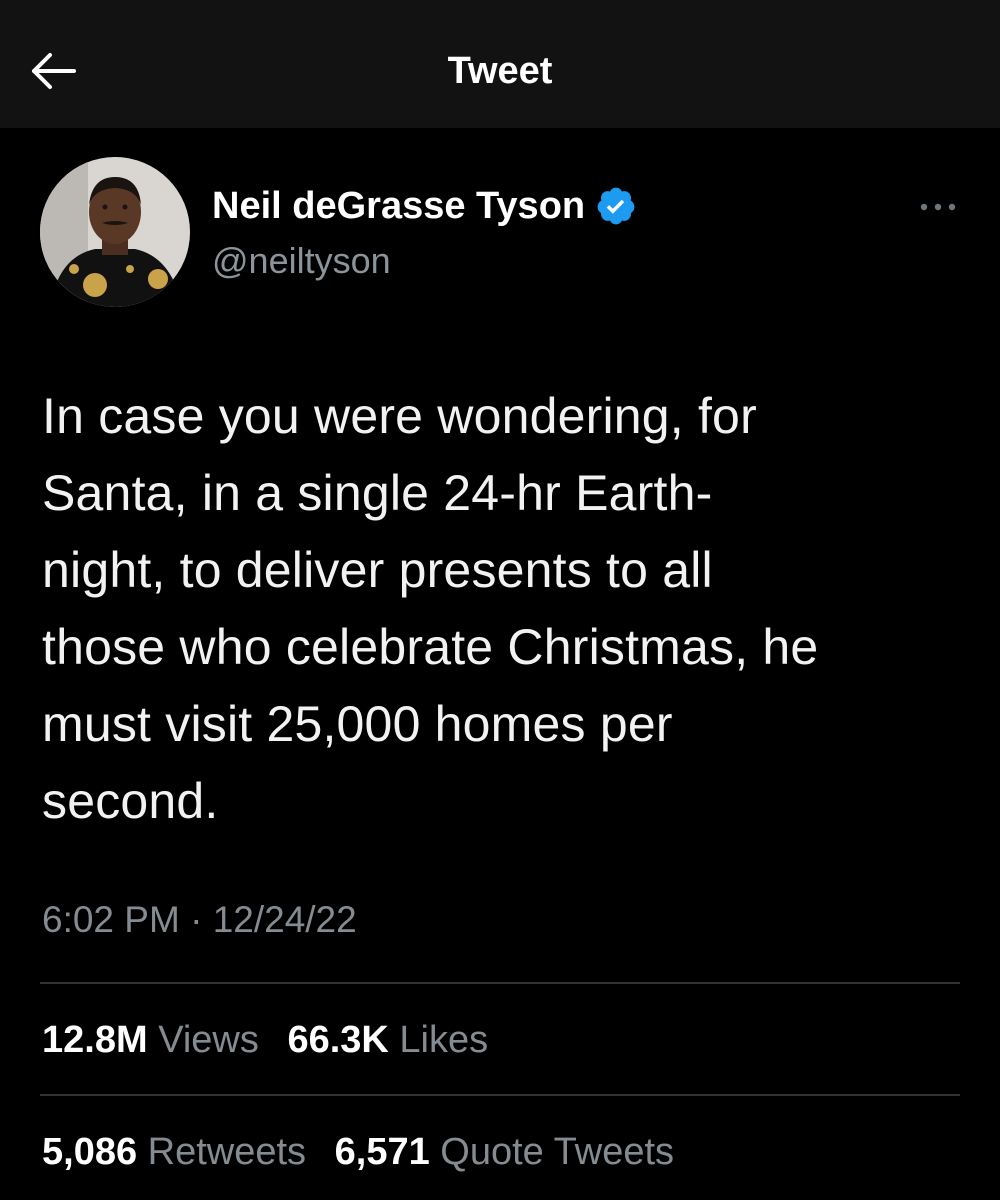 The width and height of the screenshot is (1000, 1200). I want to click on stats-row-shares: 5,086 Retweets 6,571 Quote Tweets, so click(367, 1152).